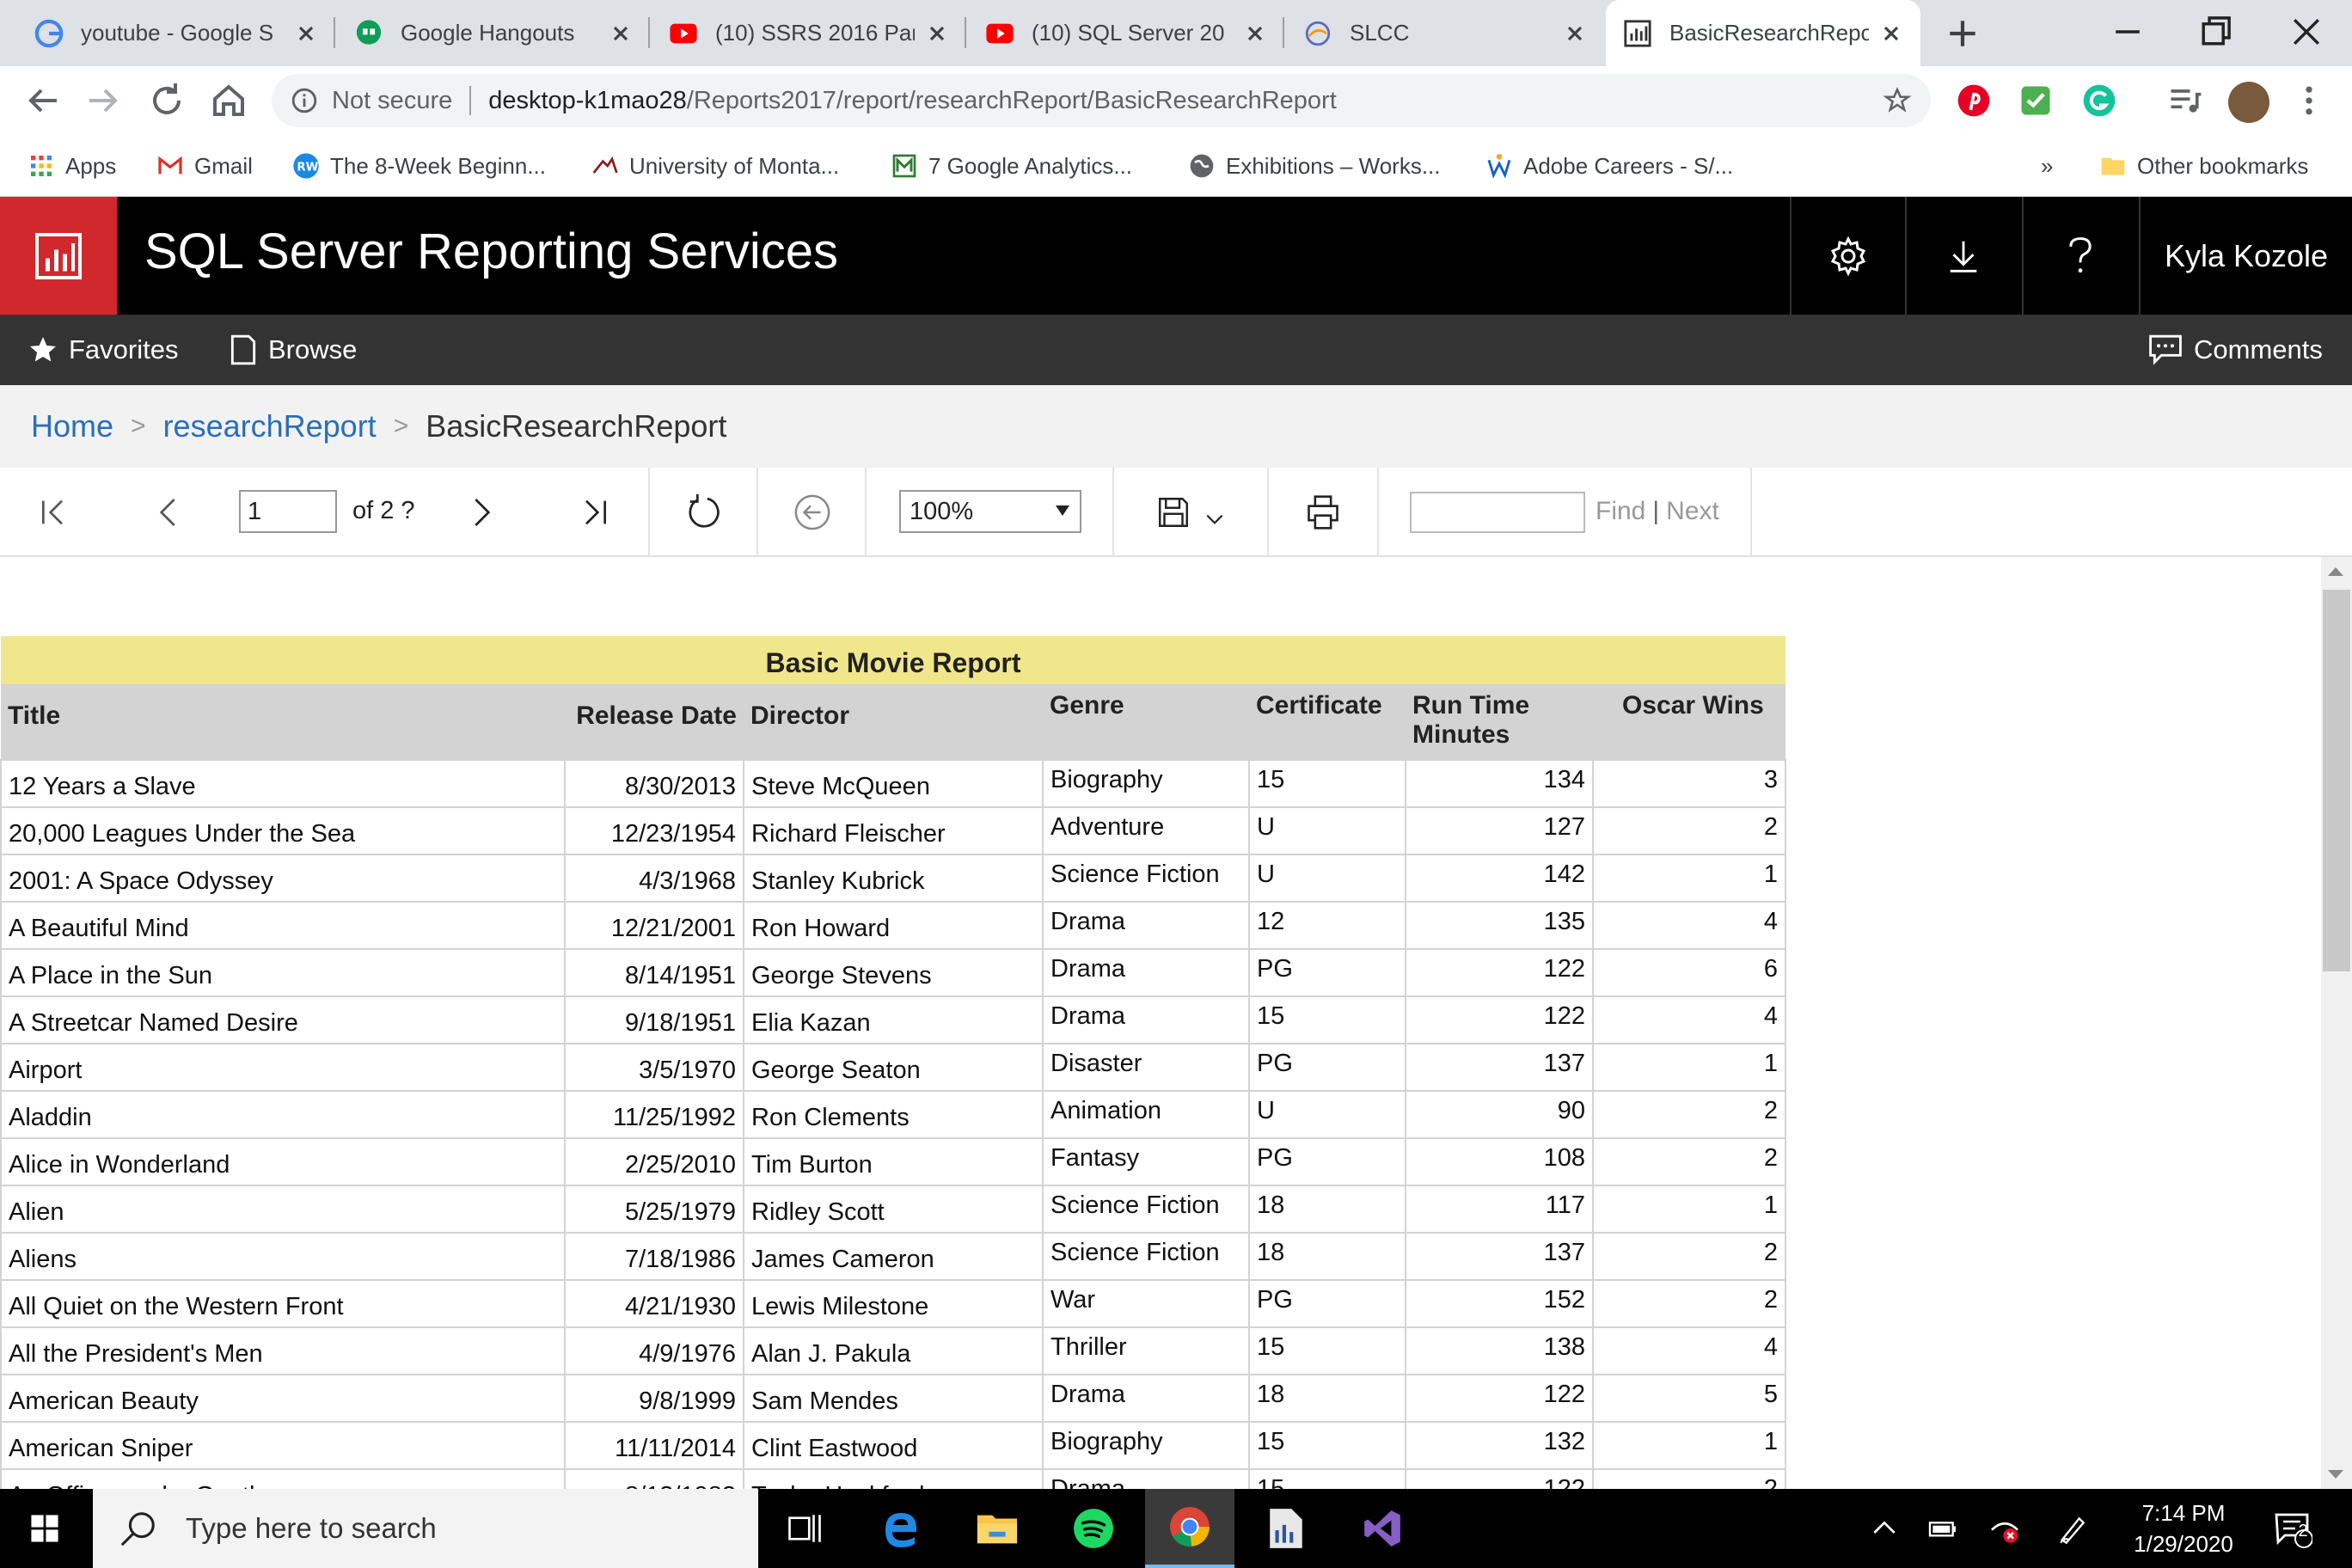 The image size is (2352, 1568). What do you see at coordinates (2335, 571) in the screenshot?
I see `scroll-up-icon` at bounding box center [2335, 571].